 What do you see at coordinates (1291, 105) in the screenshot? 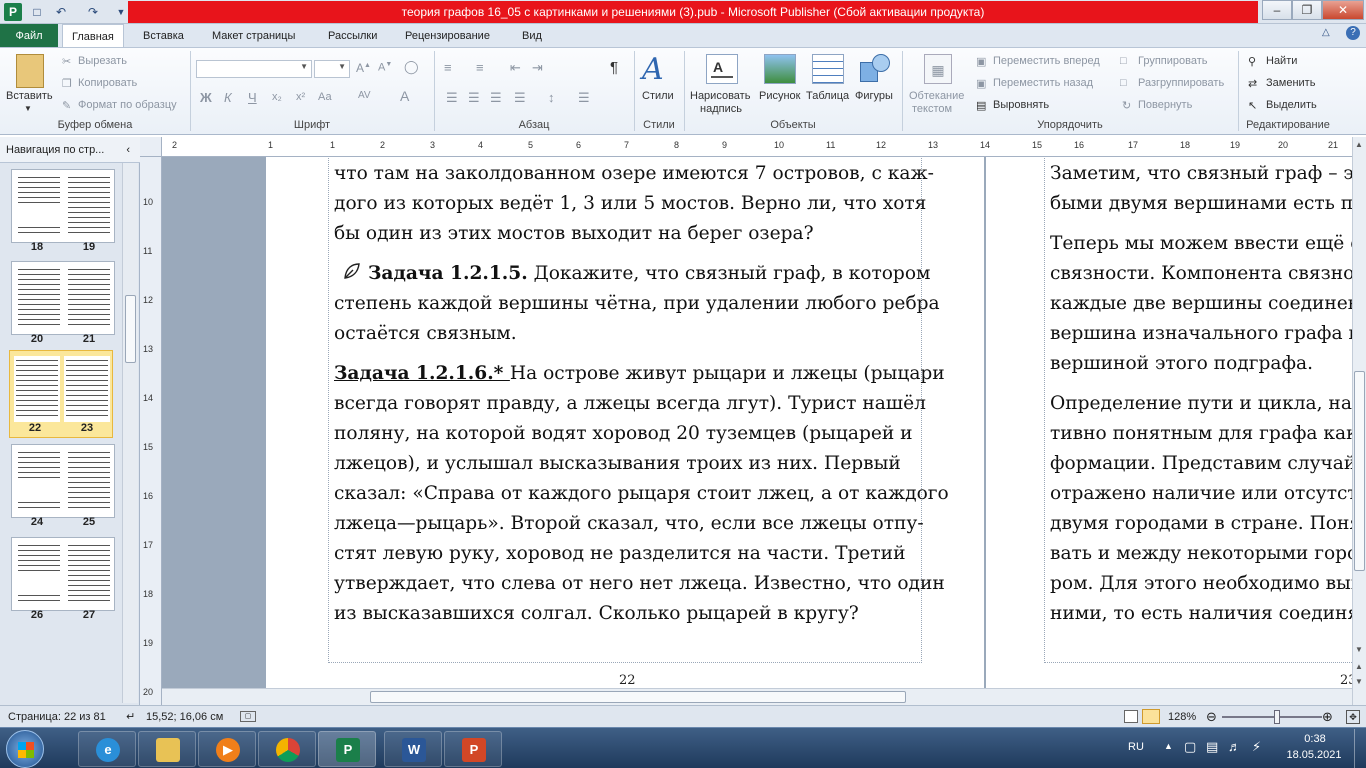
I see `select-button: Выделить` at bounding box center [1291, 105].